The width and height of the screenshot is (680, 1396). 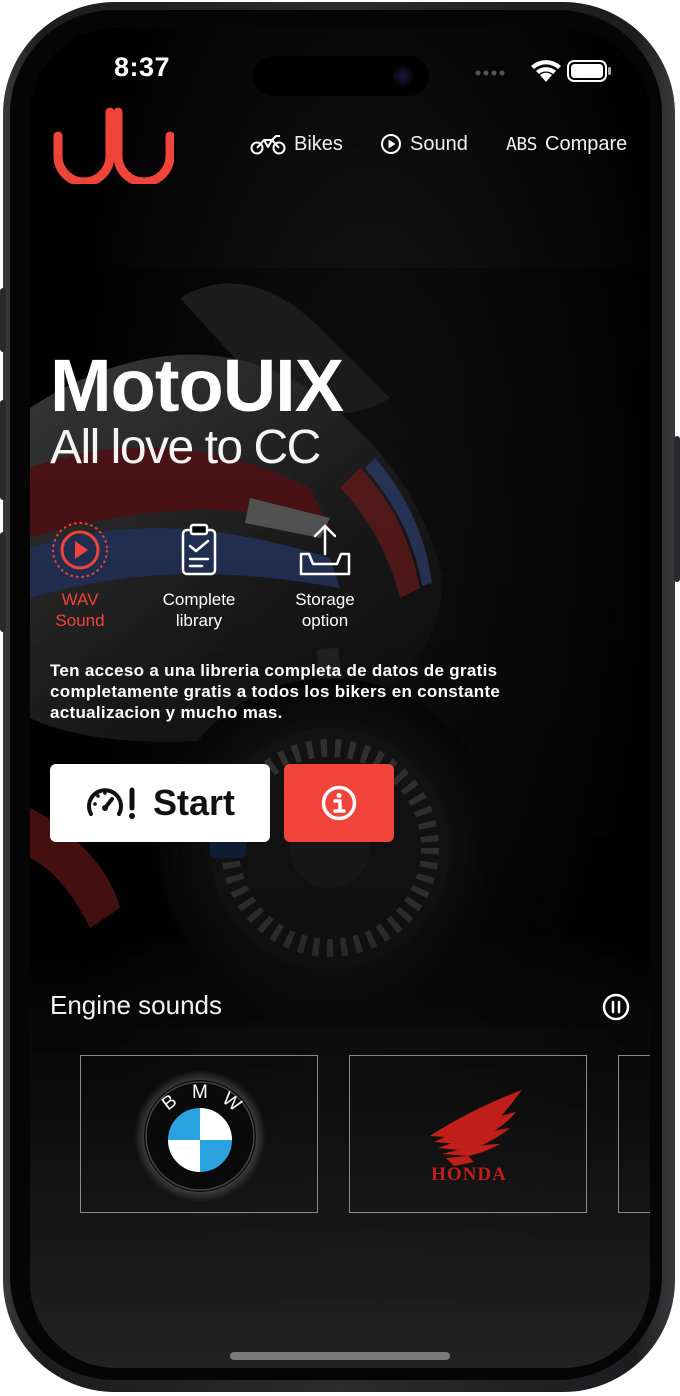 I want to click on motorcycle-icon, so click(x=268, y=145).